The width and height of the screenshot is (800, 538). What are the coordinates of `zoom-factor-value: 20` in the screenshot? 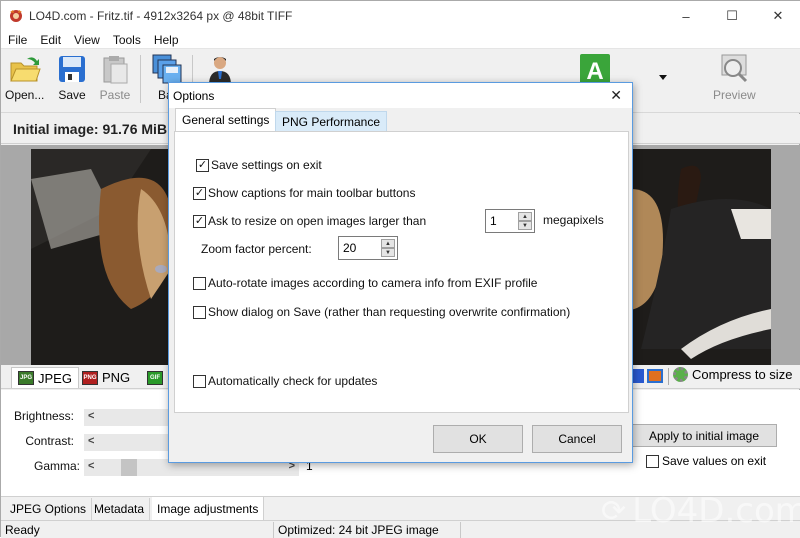 It's located at (350, 248).